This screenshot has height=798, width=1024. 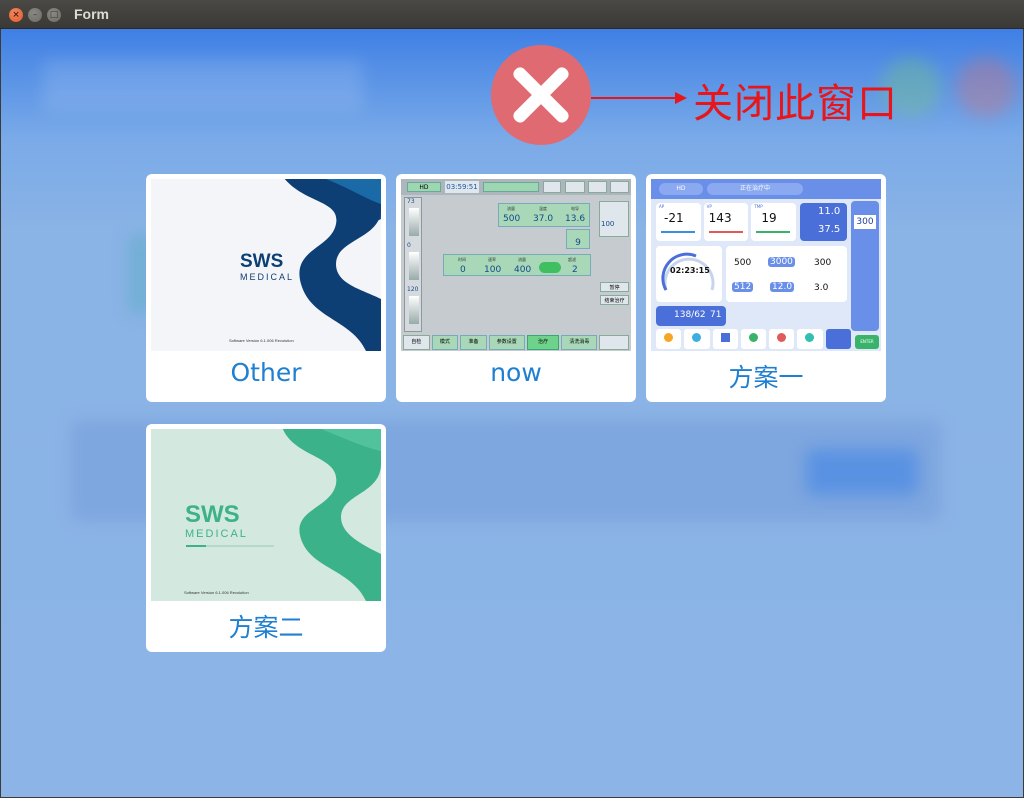 I want to click on mini-value-box: 9, so click(x=578, y=239).